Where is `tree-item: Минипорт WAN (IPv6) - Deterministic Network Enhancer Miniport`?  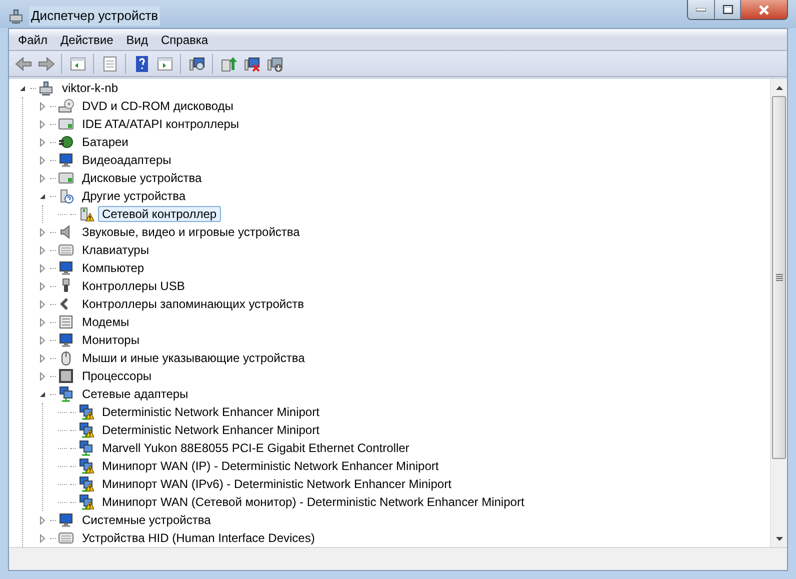 tree-item: Минипорт WAN (IPv6) - Deterministic Network Enhancer Miniport is located at coordinates (277, 484).